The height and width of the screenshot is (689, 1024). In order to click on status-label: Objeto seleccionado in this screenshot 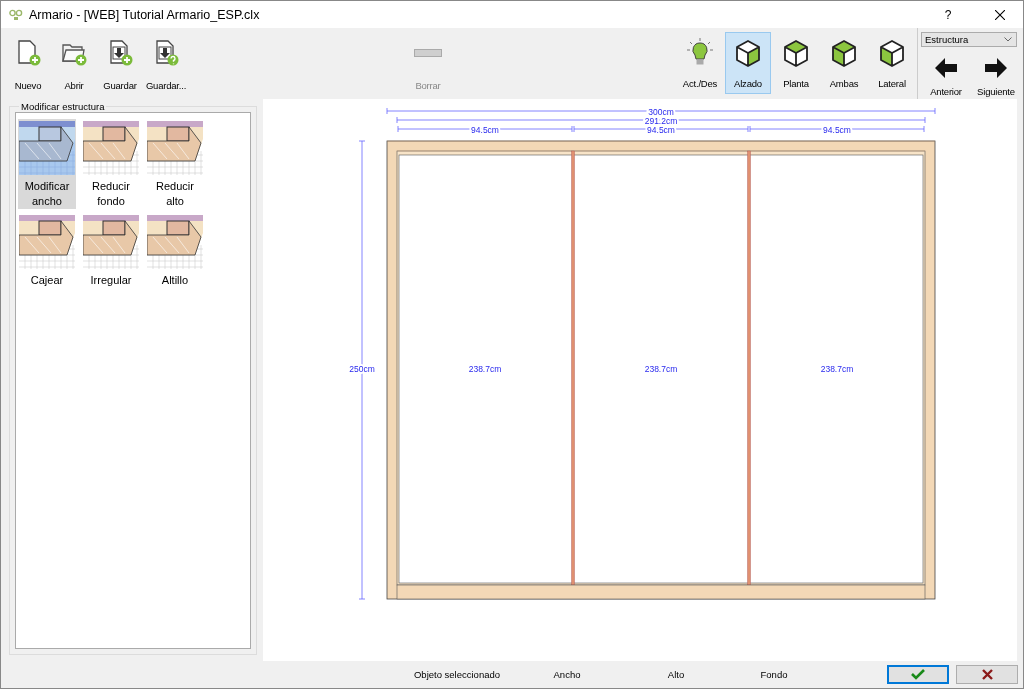, I will do `click(457, 674)`.